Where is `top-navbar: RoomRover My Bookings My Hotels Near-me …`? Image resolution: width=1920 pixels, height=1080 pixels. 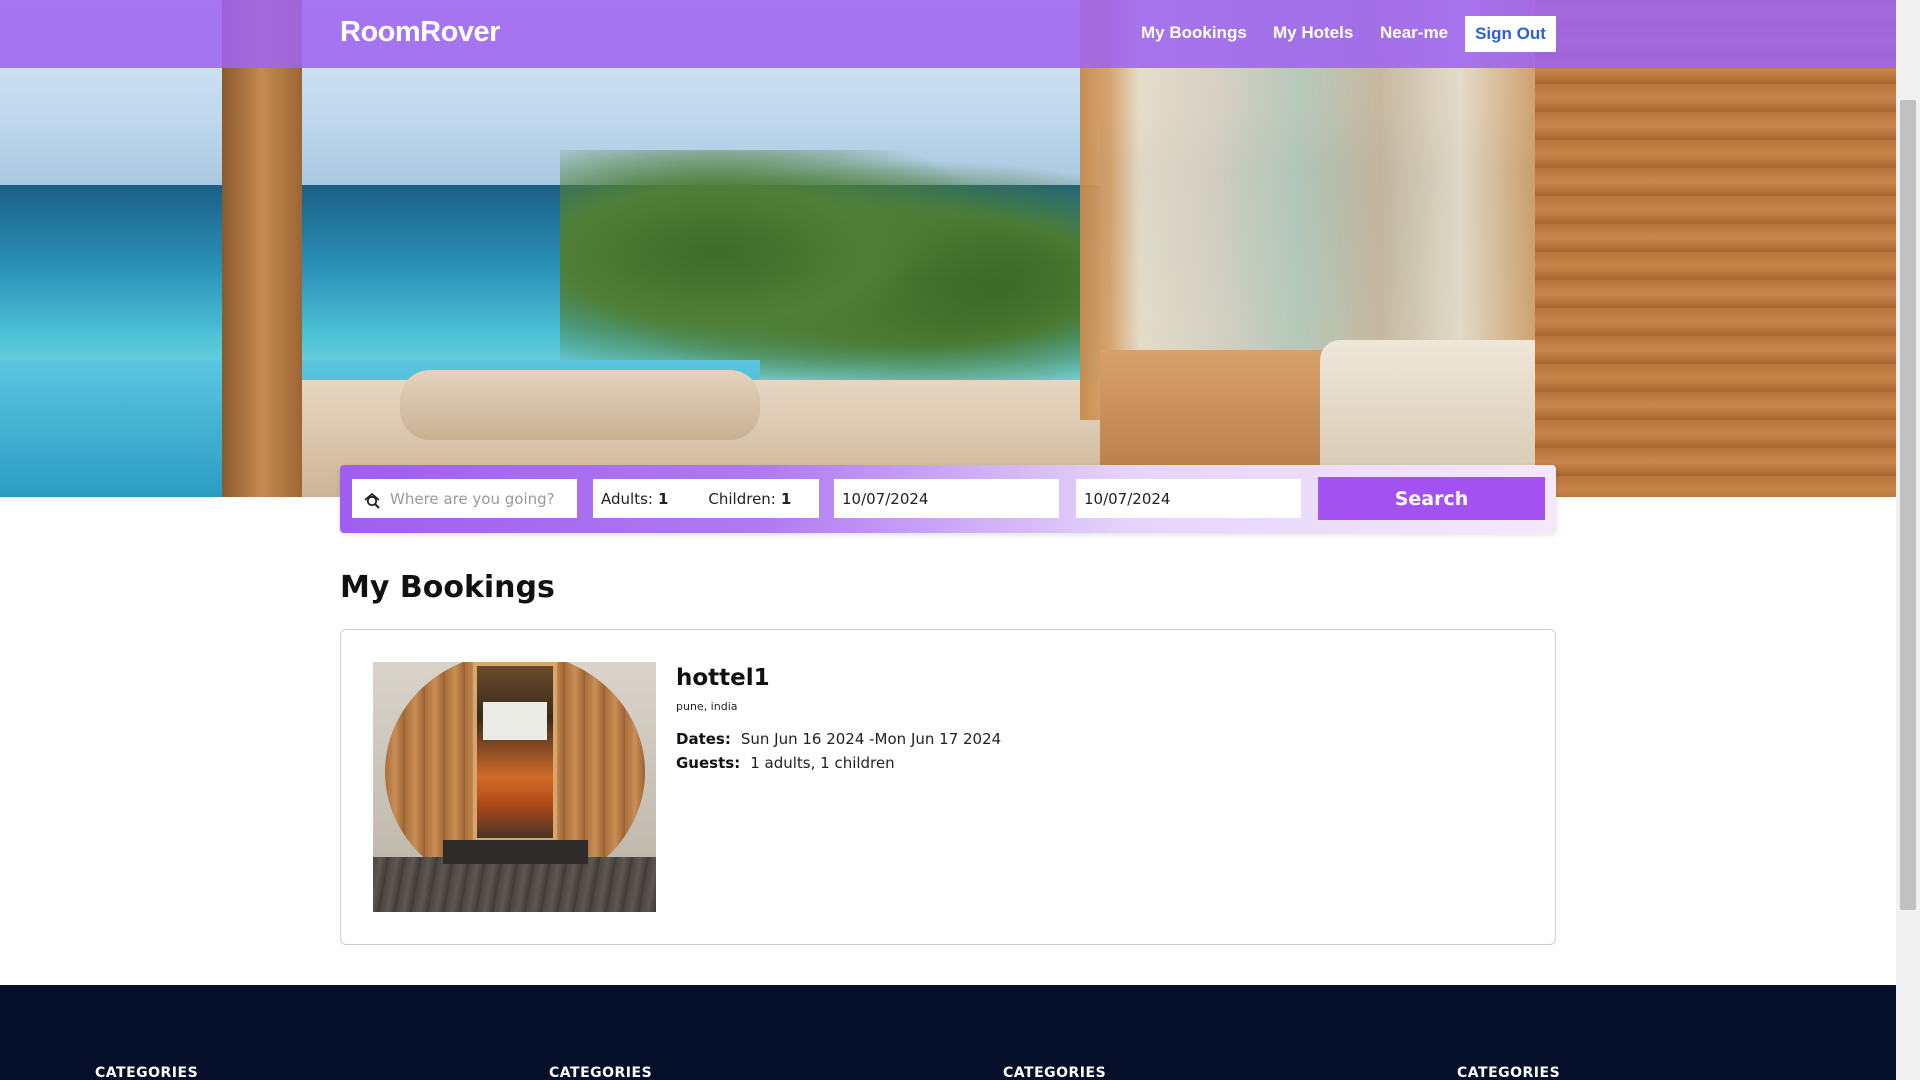 top-navbar: RoomRover My Bookings My Hotels Near-me … is located at coordinates (948, 34).